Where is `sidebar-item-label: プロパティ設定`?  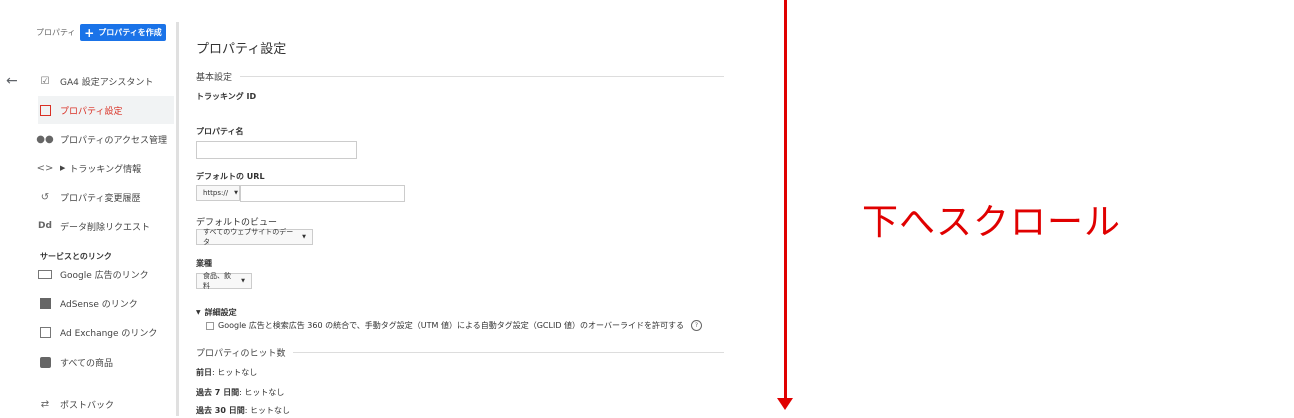
sidebar-item-label: プロパティ設定 is located at coordinates (91, 111).